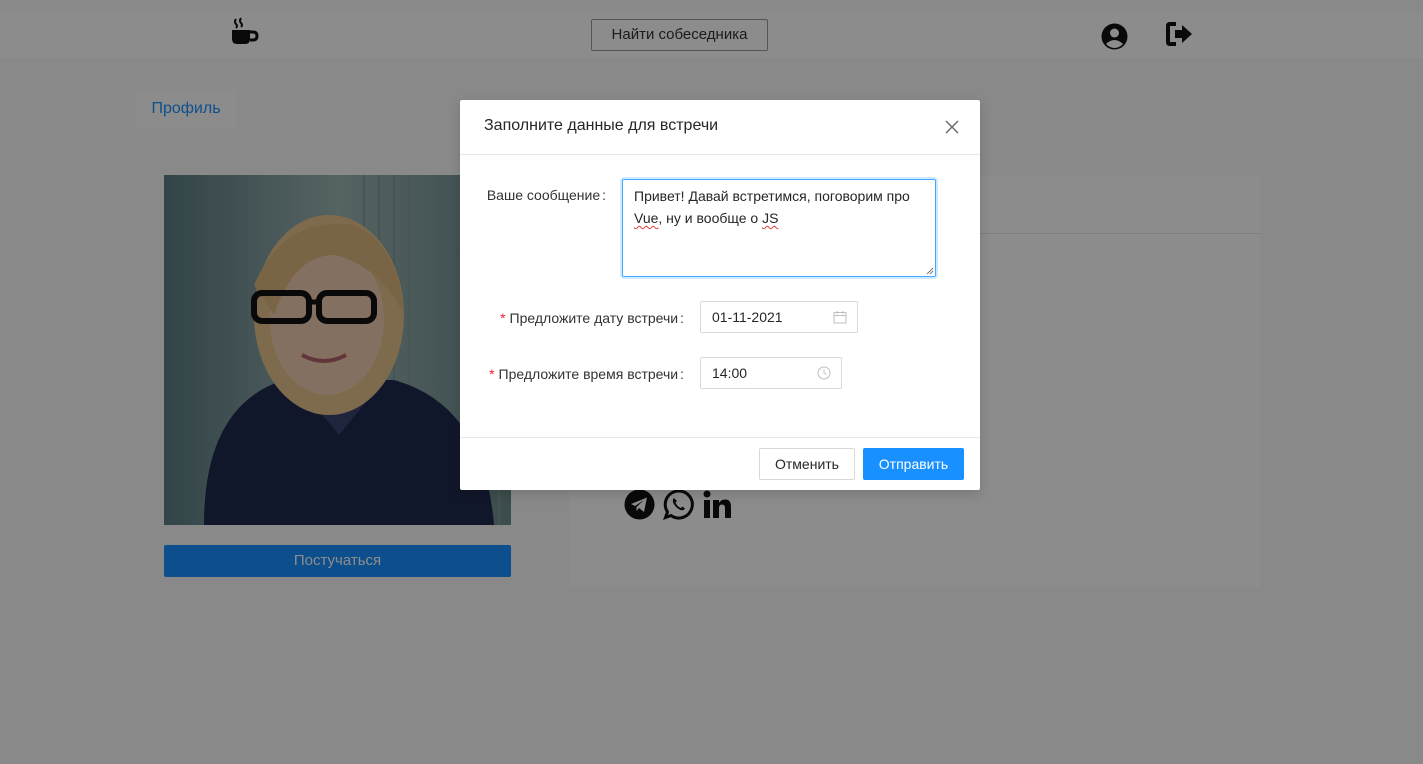 The width and height of the screenshot is (1423, 764). Describe the element at coordinates (913, 464) in the screenshot. I see `submit-button: Отправить` at that location.